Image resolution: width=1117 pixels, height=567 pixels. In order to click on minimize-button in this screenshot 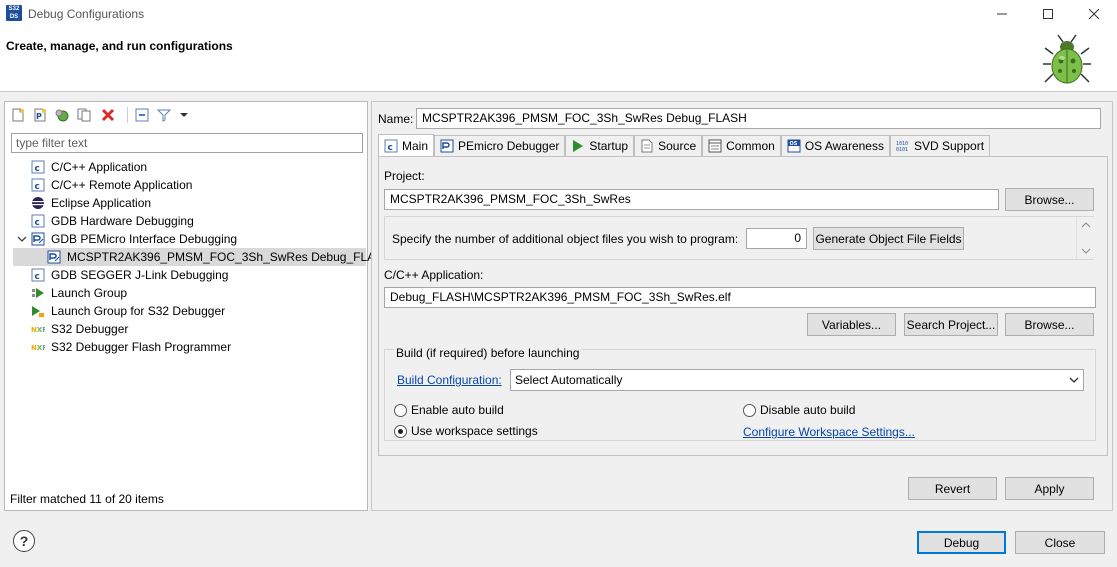, I will do `click(1002, 14)`.